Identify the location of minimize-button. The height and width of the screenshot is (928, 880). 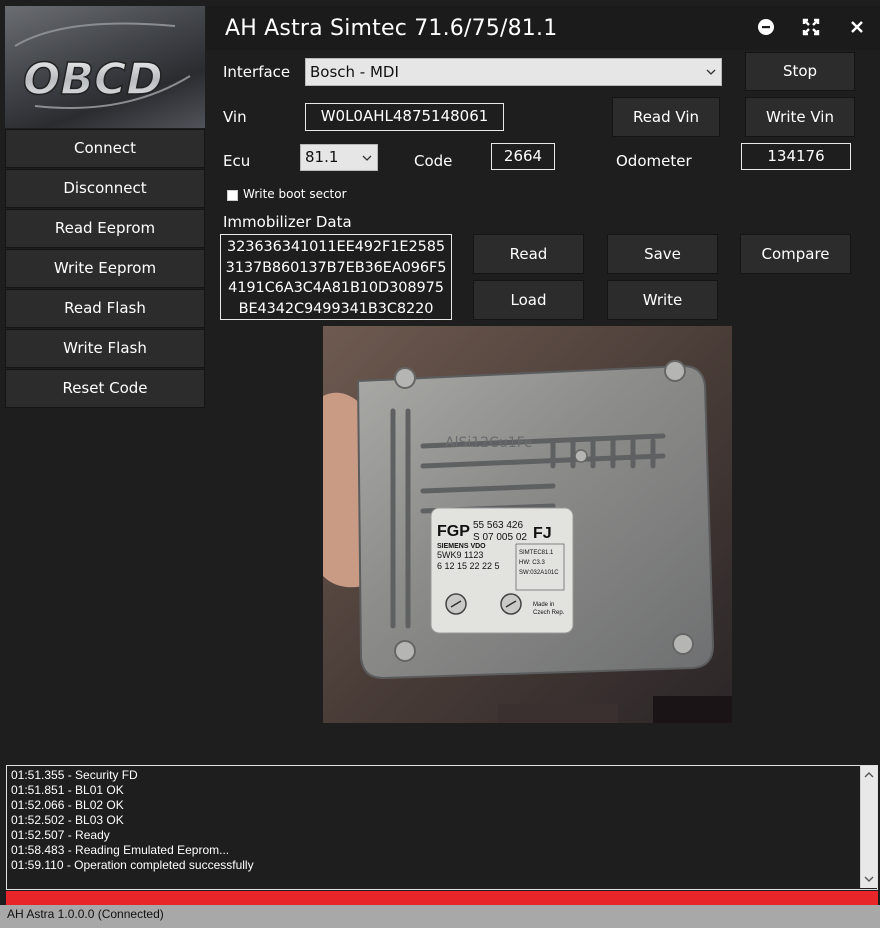
(766, 27).